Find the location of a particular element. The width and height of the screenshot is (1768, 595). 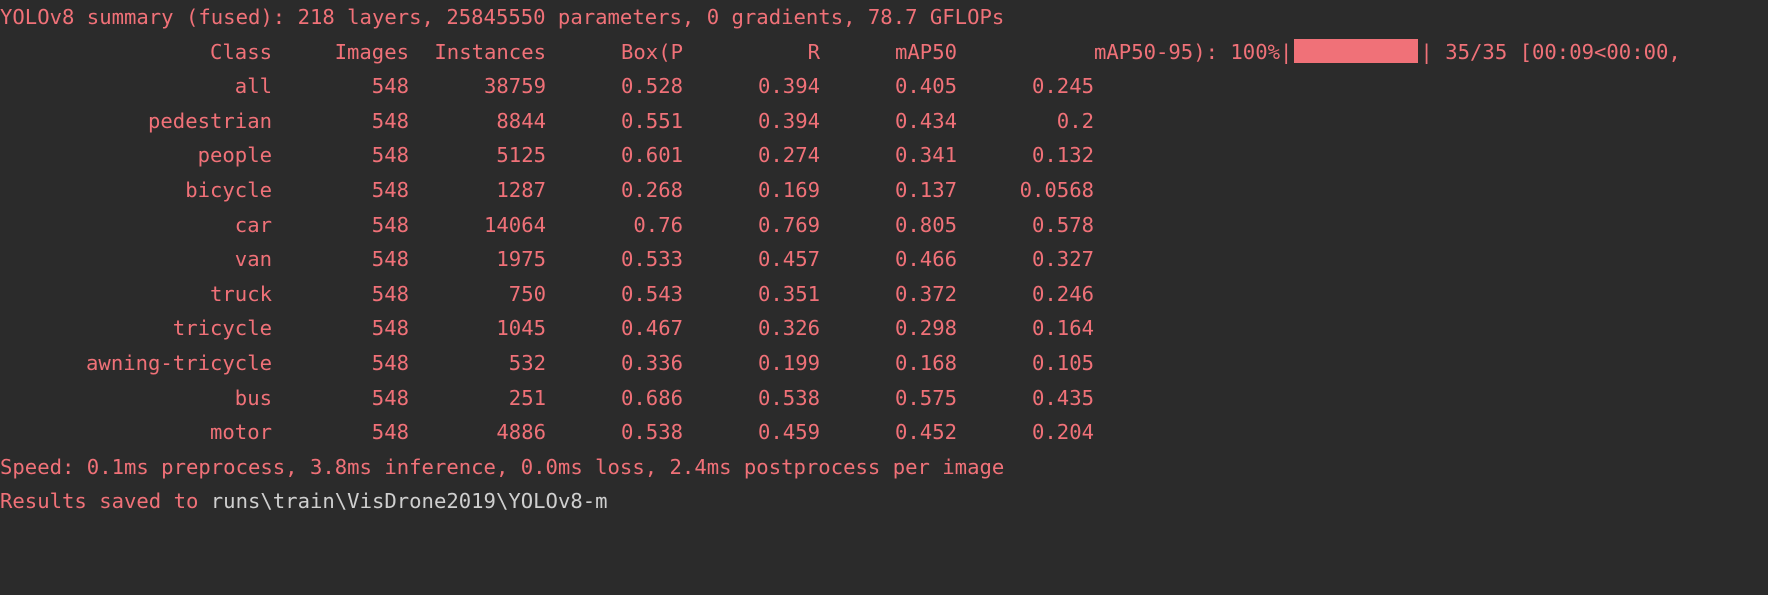

cell-map50-95: 0.246 is located at coordinates (1063, 293).